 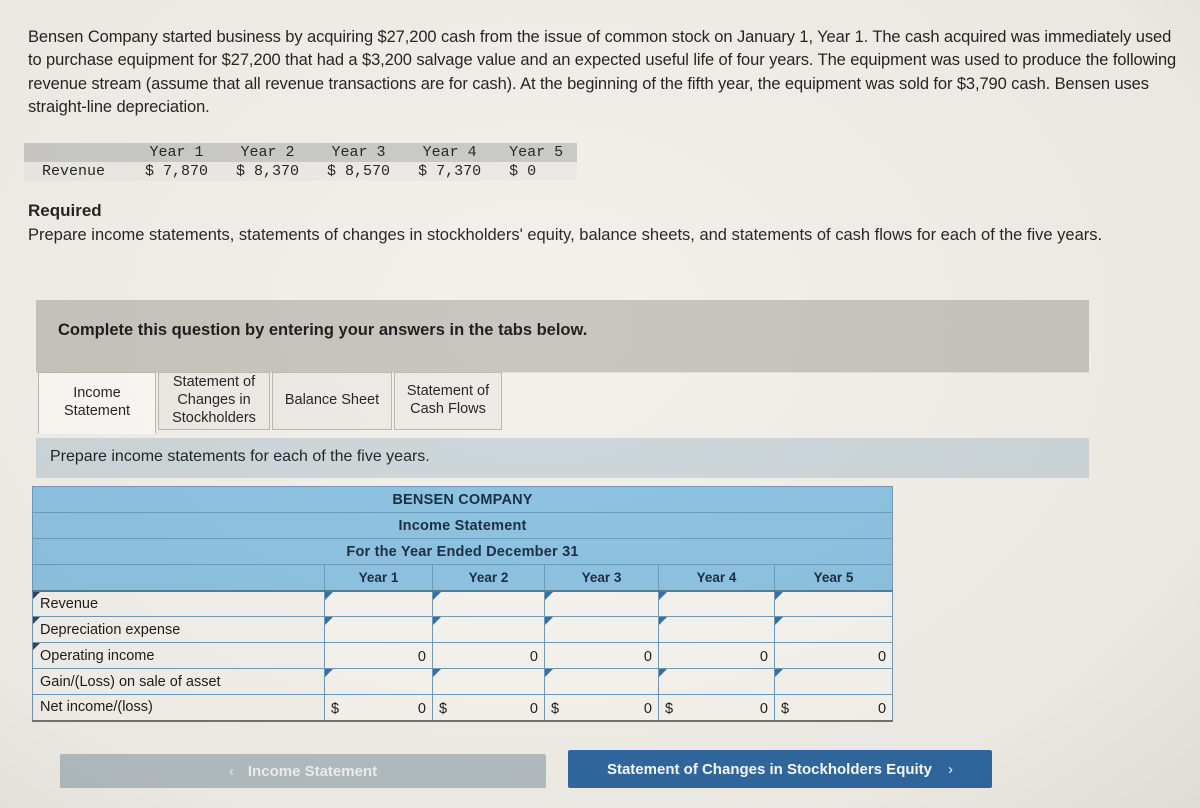 I want to click on row-label-depreciation-expense-text: Depreciation expense, so click(x=110, y=629).